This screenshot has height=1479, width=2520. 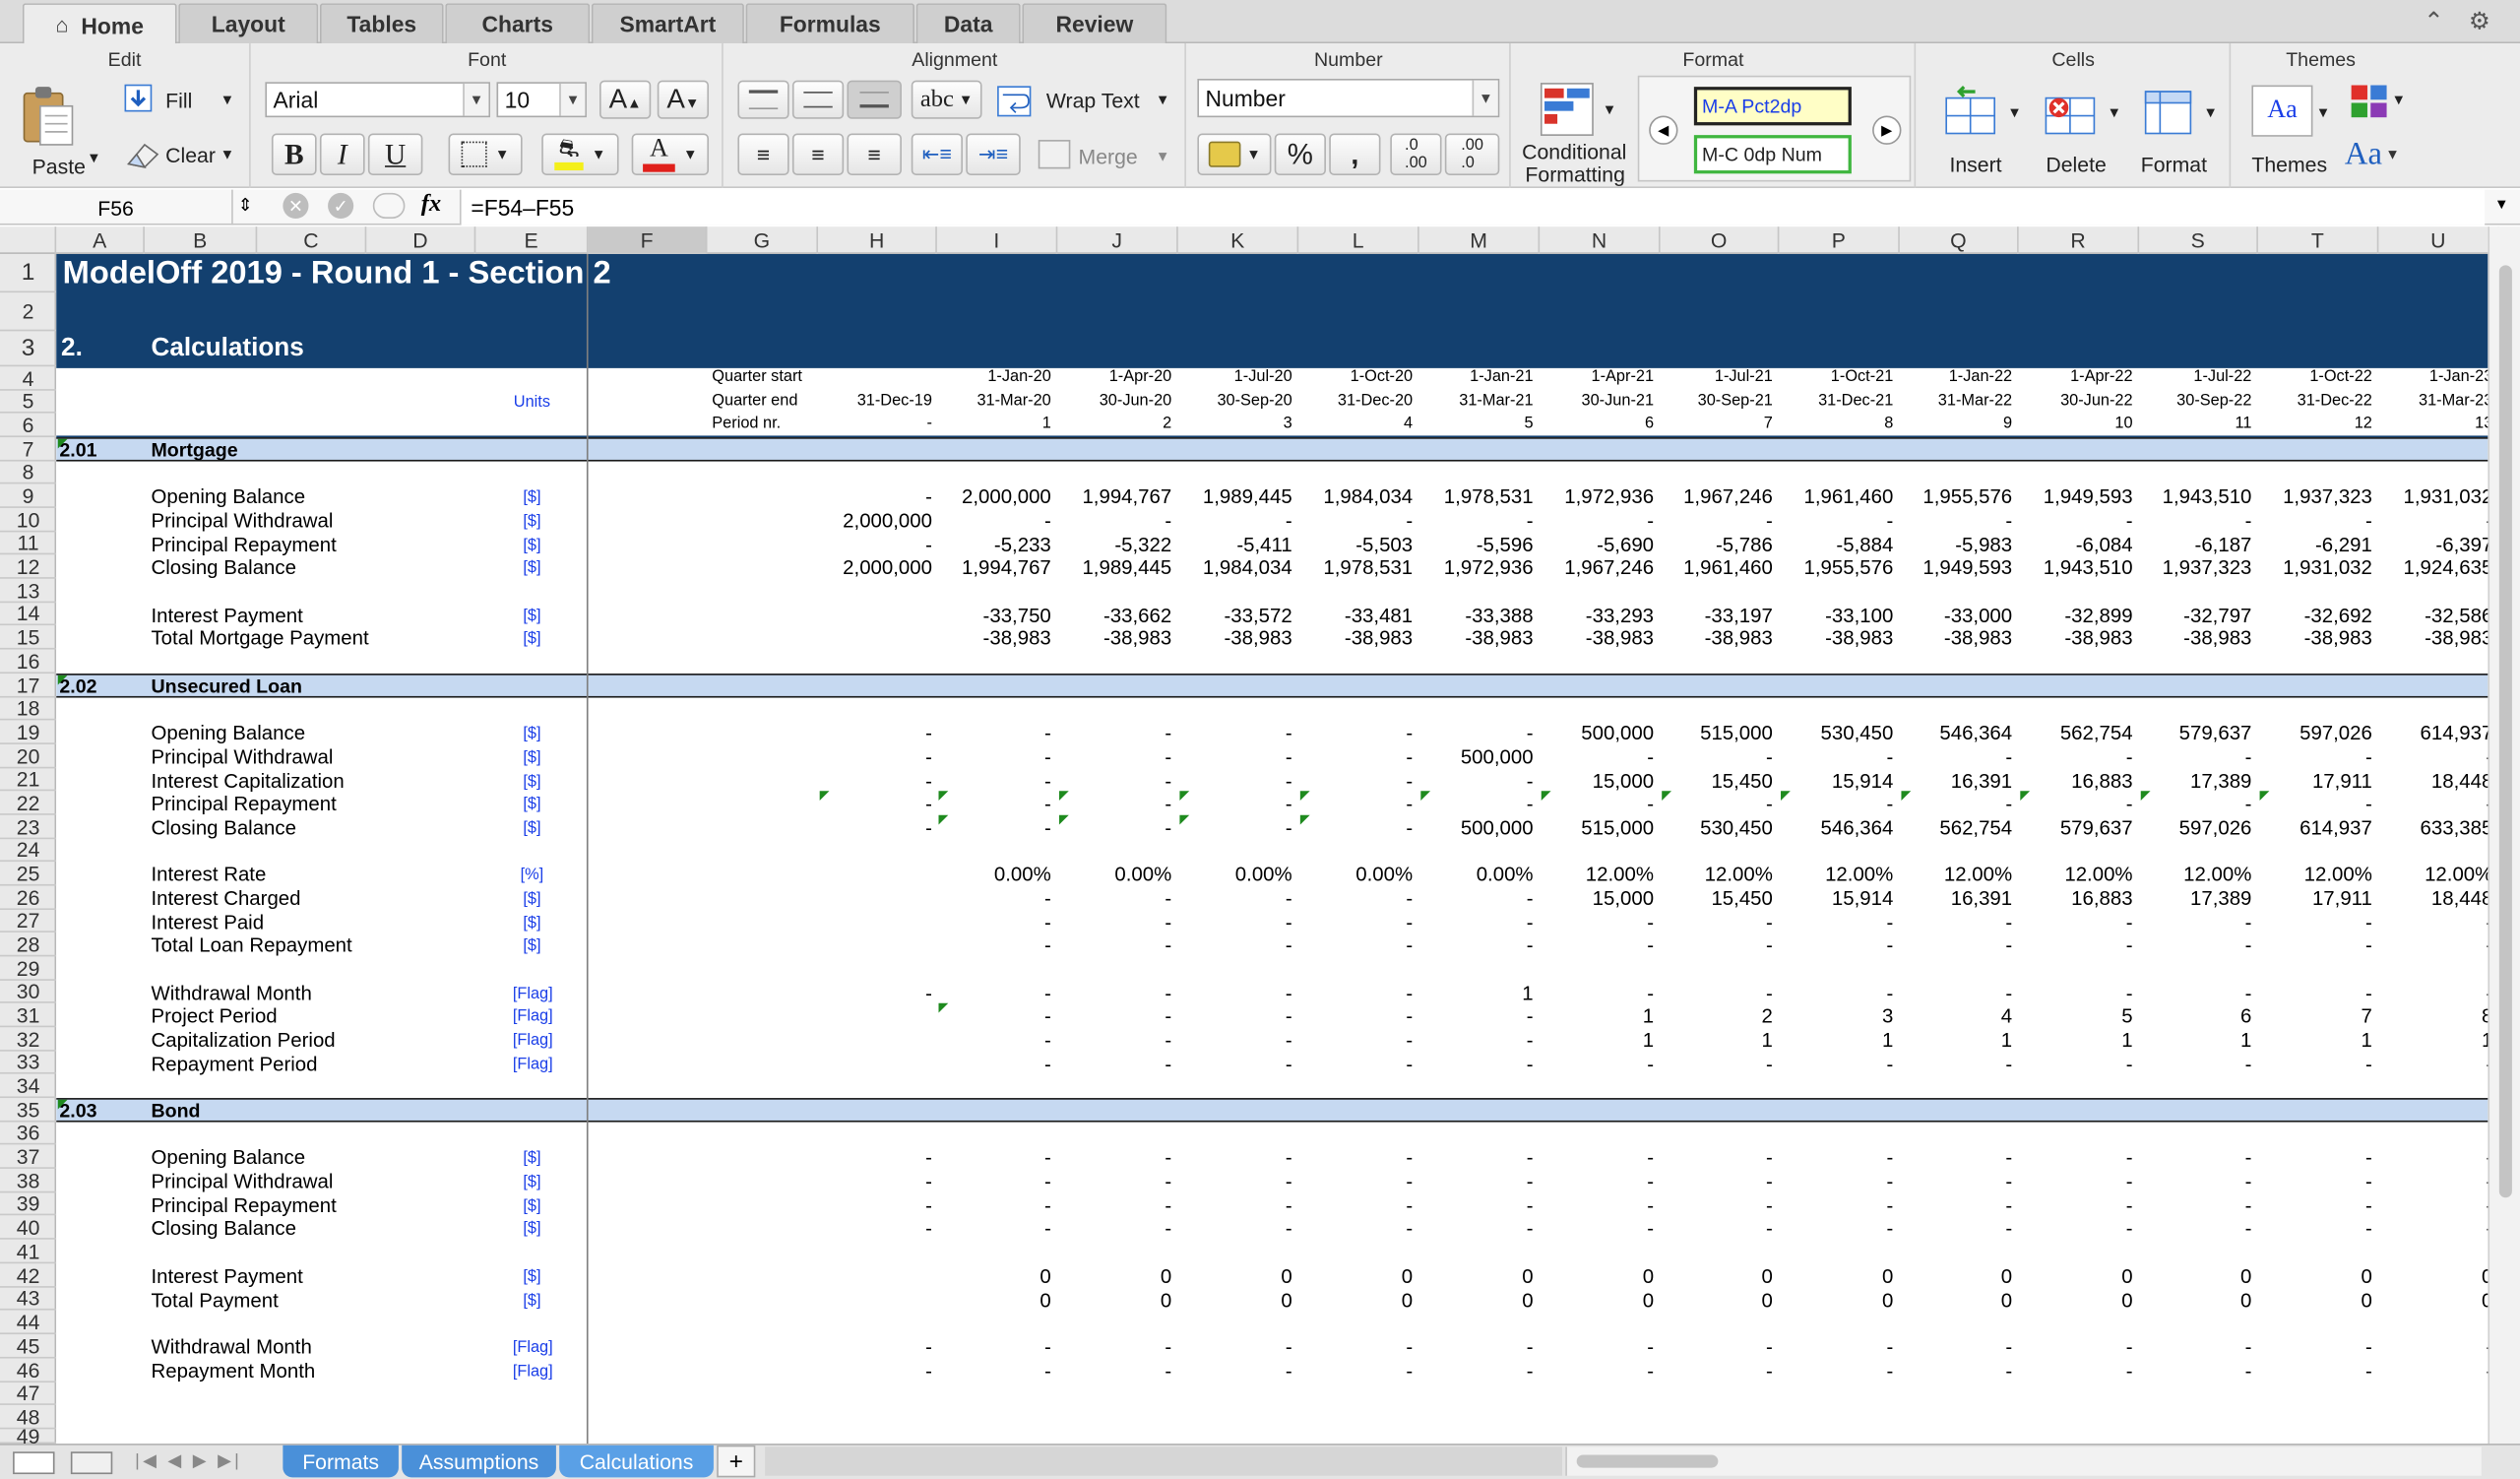 I want to click on column-header-i: I, so click(x=997, y=240).